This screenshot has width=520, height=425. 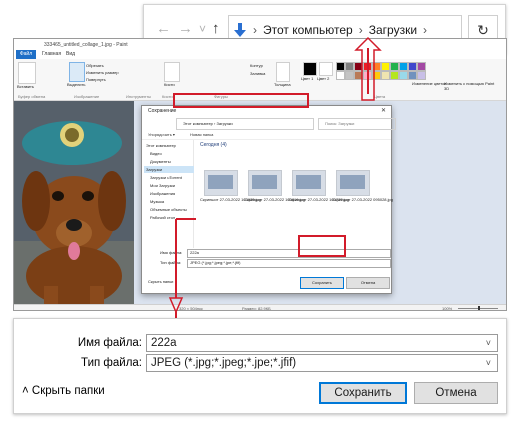 What do you see at coordinates (68, 391) in the screenshot?
I see `hide-folders-label: Скрыть папки` at bounding box center [68, 391].